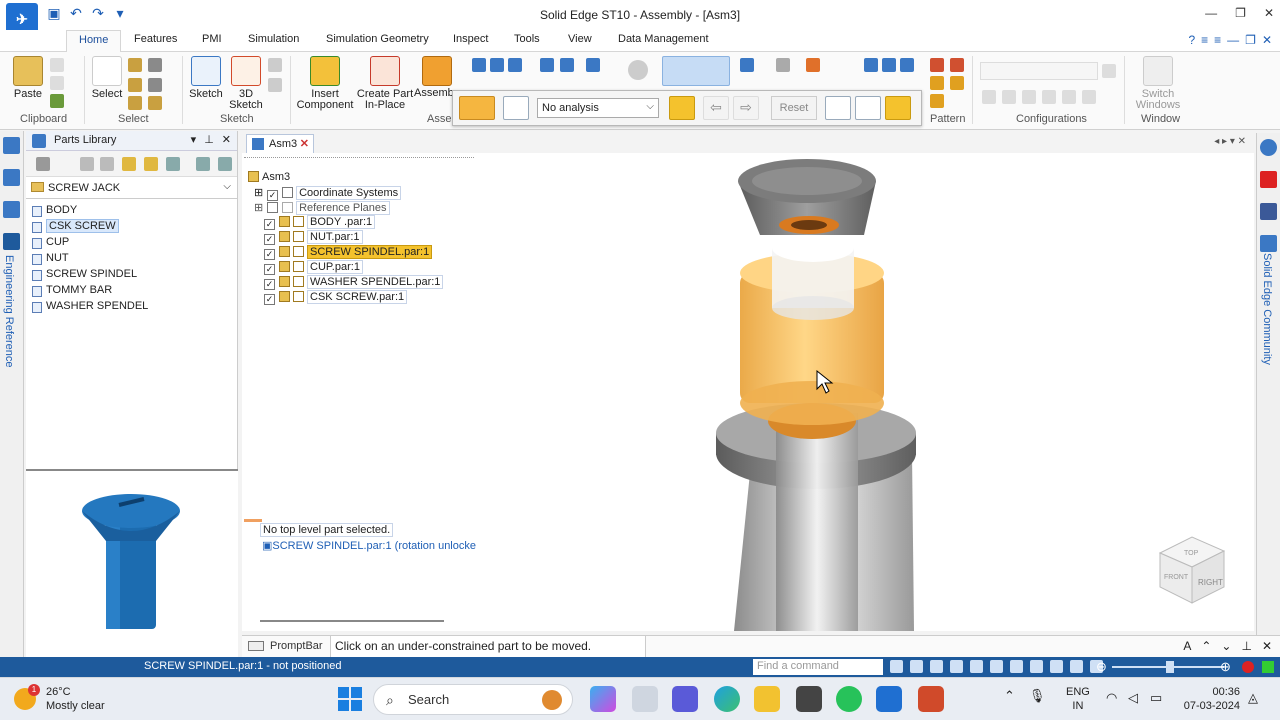 Image resolution: width=1280 pixels, height=720 pixels. Describe the element at coordinates (1268, 179) in the screenshot. I see `youtube-icon` at that location.